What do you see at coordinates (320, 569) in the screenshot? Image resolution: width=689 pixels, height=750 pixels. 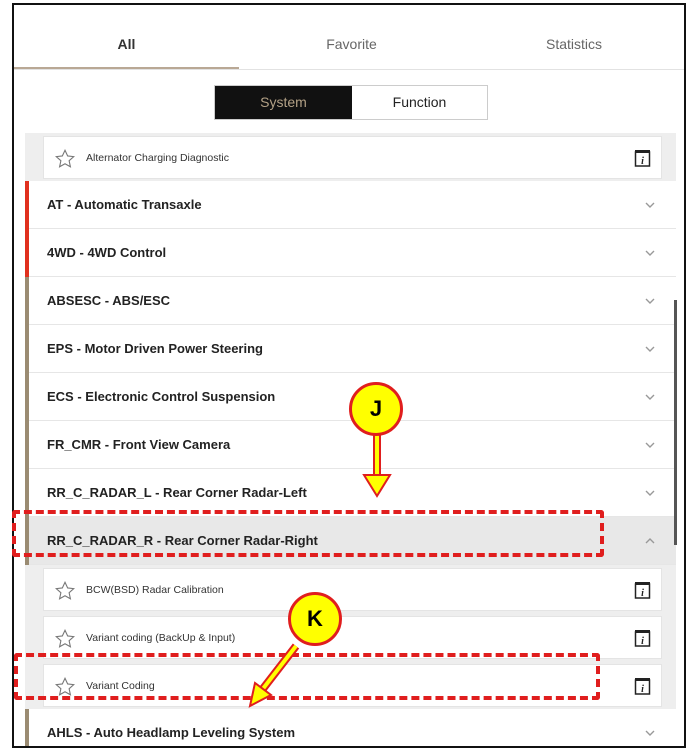 I see `callout-arrows` at bounding box center [320, 569].